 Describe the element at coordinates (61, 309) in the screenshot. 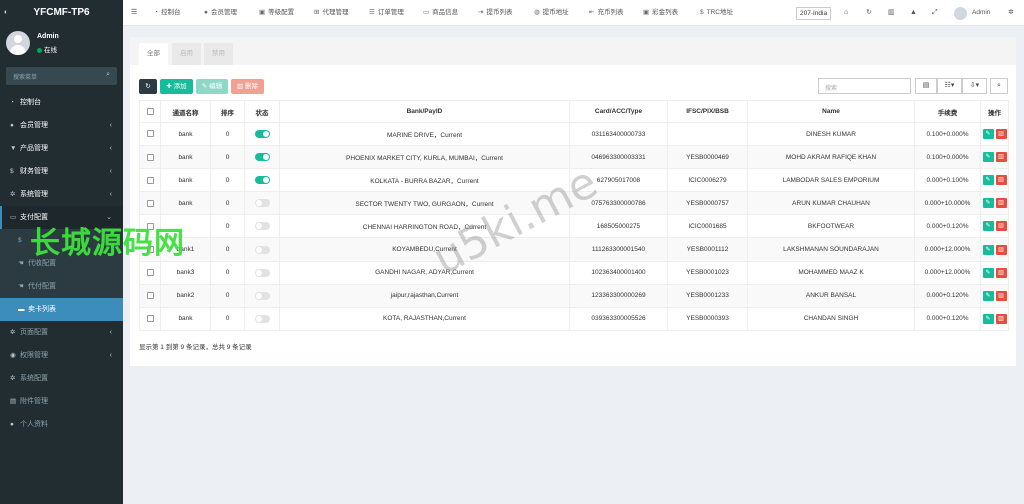

I see `sidebar-subitem-card-list: ▬ 卖卡列表` at that location.